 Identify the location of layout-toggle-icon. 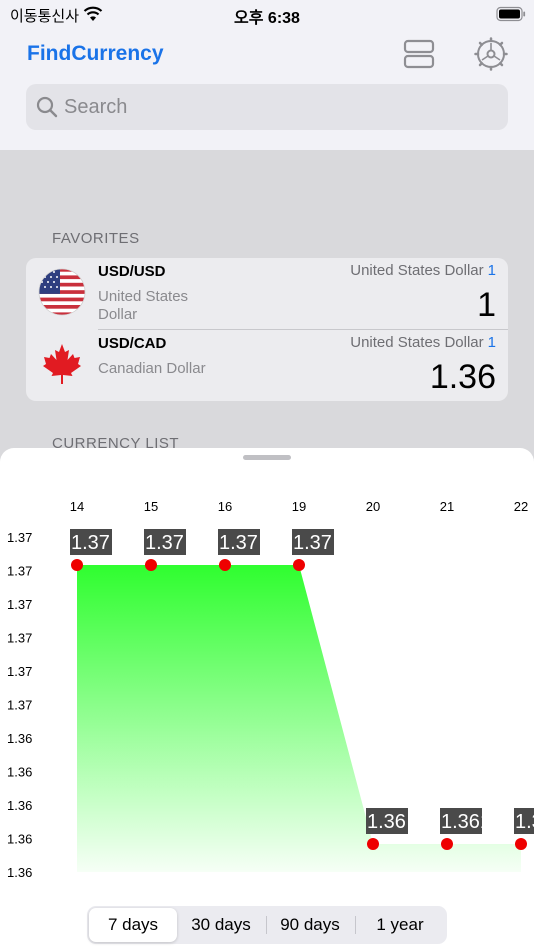
(419, 54).